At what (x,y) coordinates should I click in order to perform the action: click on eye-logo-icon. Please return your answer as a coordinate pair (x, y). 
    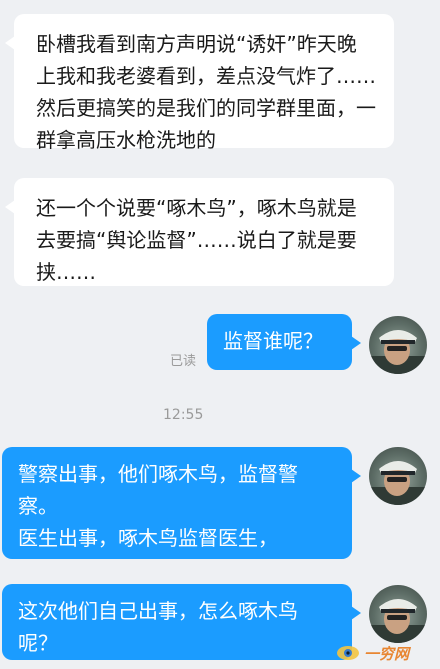
    Looking at the image, I should click on (348, 653).